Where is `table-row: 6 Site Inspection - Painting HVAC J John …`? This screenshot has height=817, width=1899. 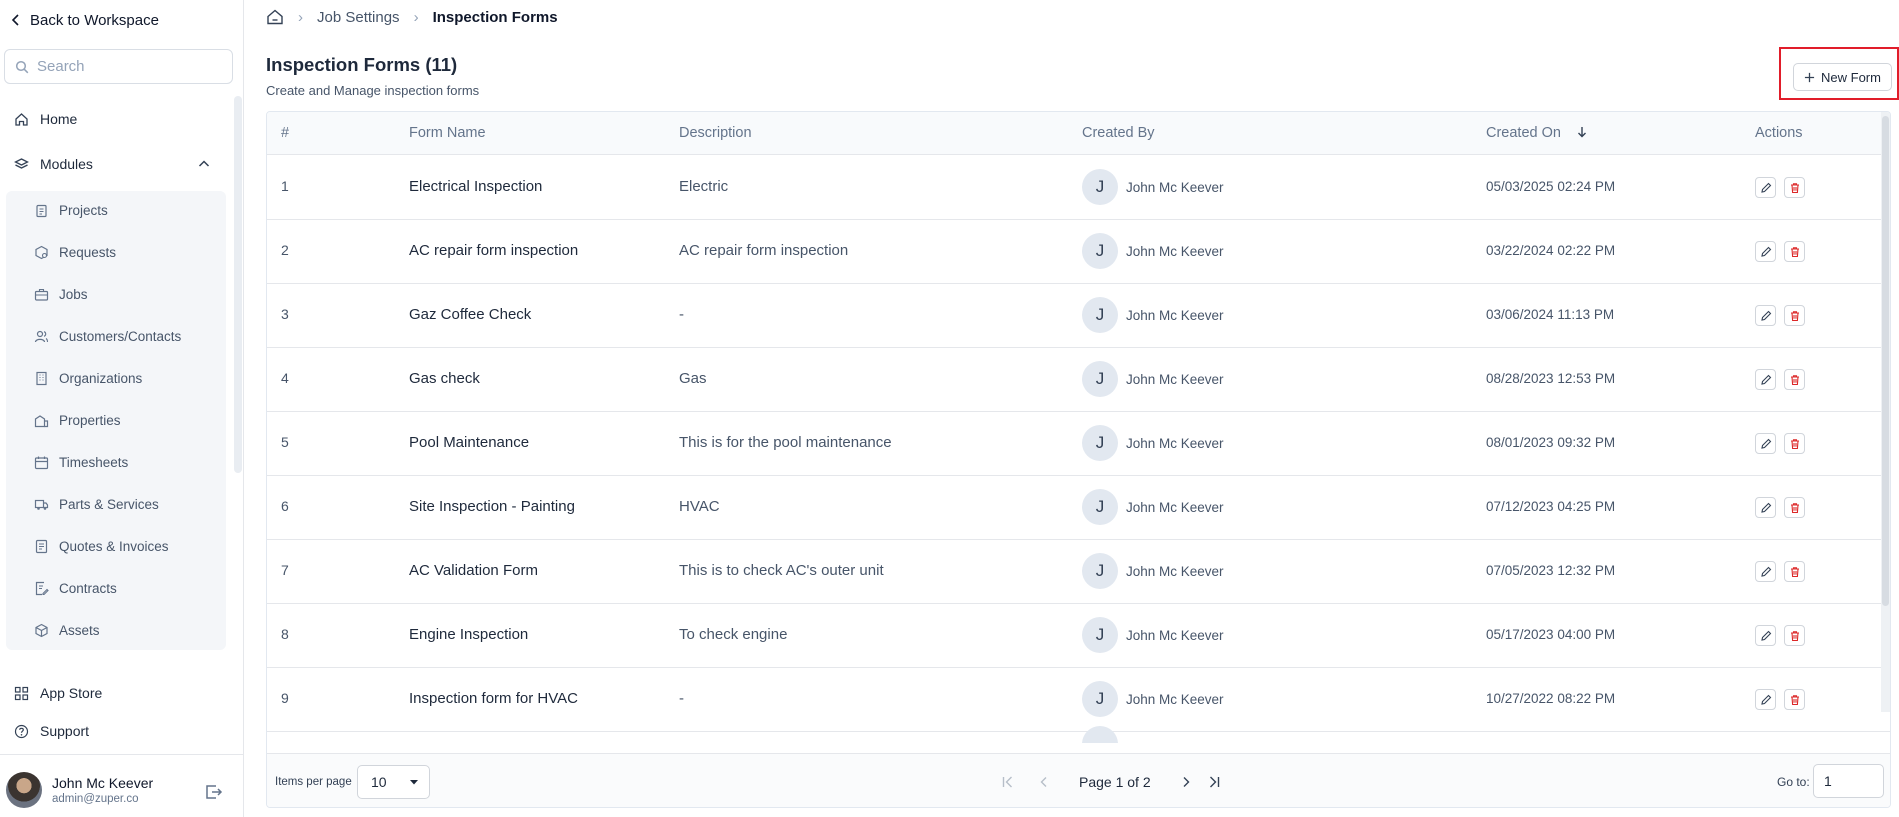 table-row: 6 Site Inspection - Painting HVAC J John … is located at coordinates (1078, 508).